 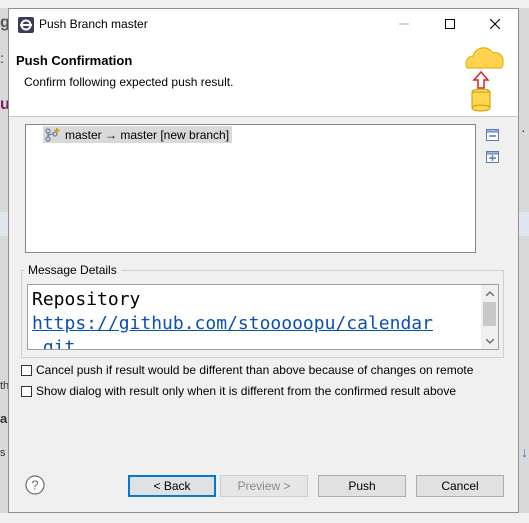 What do you see at coordinates (232, 323) in the screenshot?
I see `repository-link: https://github.com/stooooopu/calendar` at bounding box center [232, 323].